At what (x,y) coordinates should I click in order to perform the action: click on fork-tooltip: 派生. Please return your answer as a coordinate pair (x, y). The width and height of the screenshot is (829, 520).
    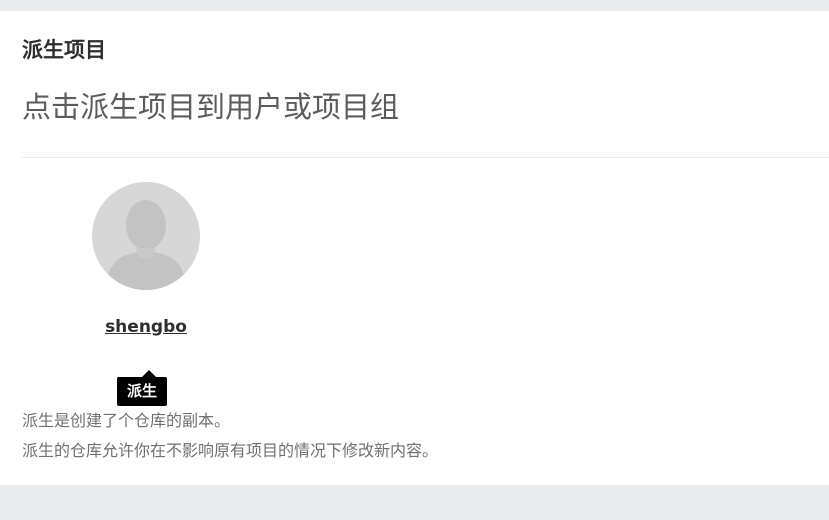
    Looking at the image, I should click on (142, 391).